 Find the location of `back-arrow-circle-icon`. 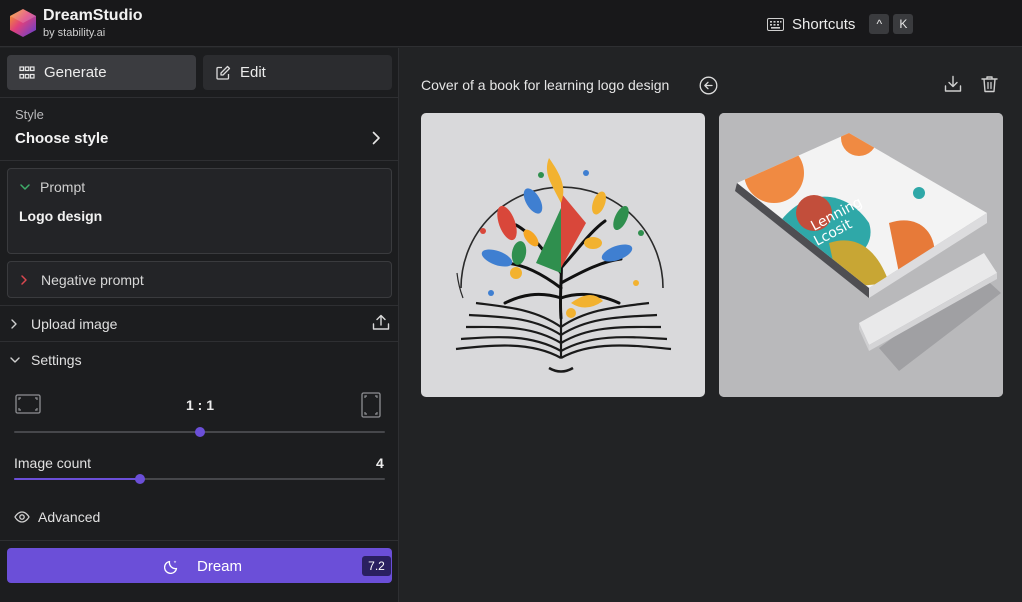

back-arrow-circle-icon is located at coordinates (708, 85).